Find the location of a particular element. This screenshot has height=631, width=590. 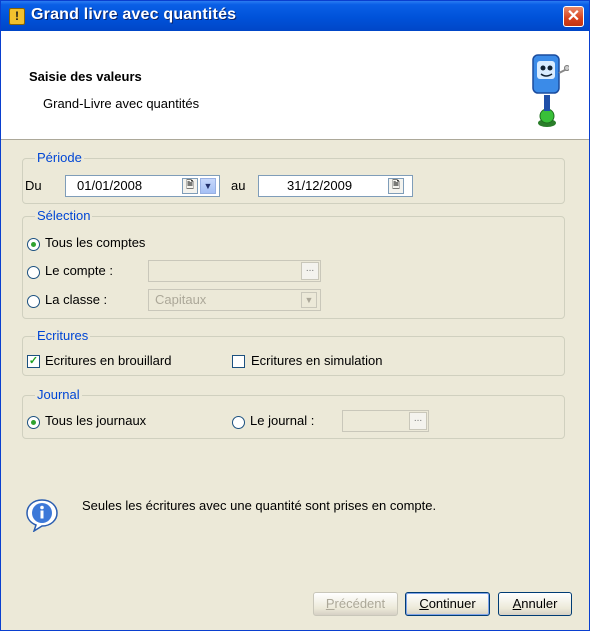

wizard-mascot-icon is located at coordinates (550, 90).